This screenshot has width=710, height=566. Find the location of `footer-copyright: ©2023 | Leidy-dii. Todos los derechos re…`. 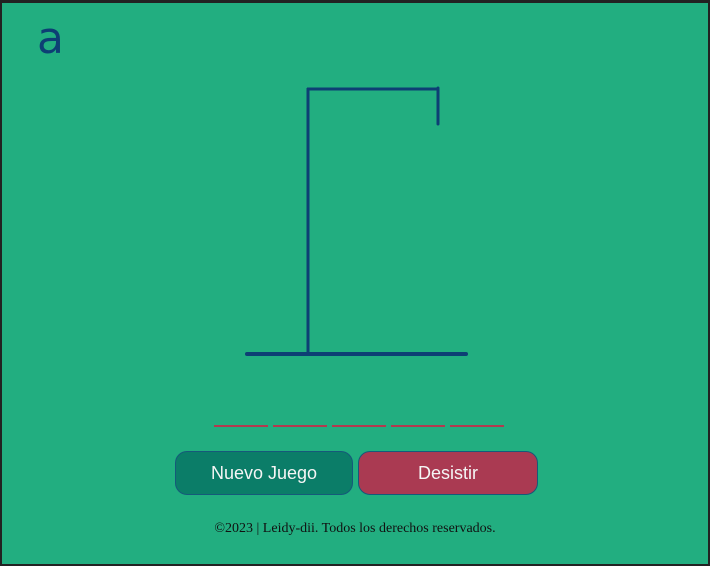

footer-copyright: ©2023 | Leidy-dii. Todos los derechos re… is located at coordinates (355, 528).